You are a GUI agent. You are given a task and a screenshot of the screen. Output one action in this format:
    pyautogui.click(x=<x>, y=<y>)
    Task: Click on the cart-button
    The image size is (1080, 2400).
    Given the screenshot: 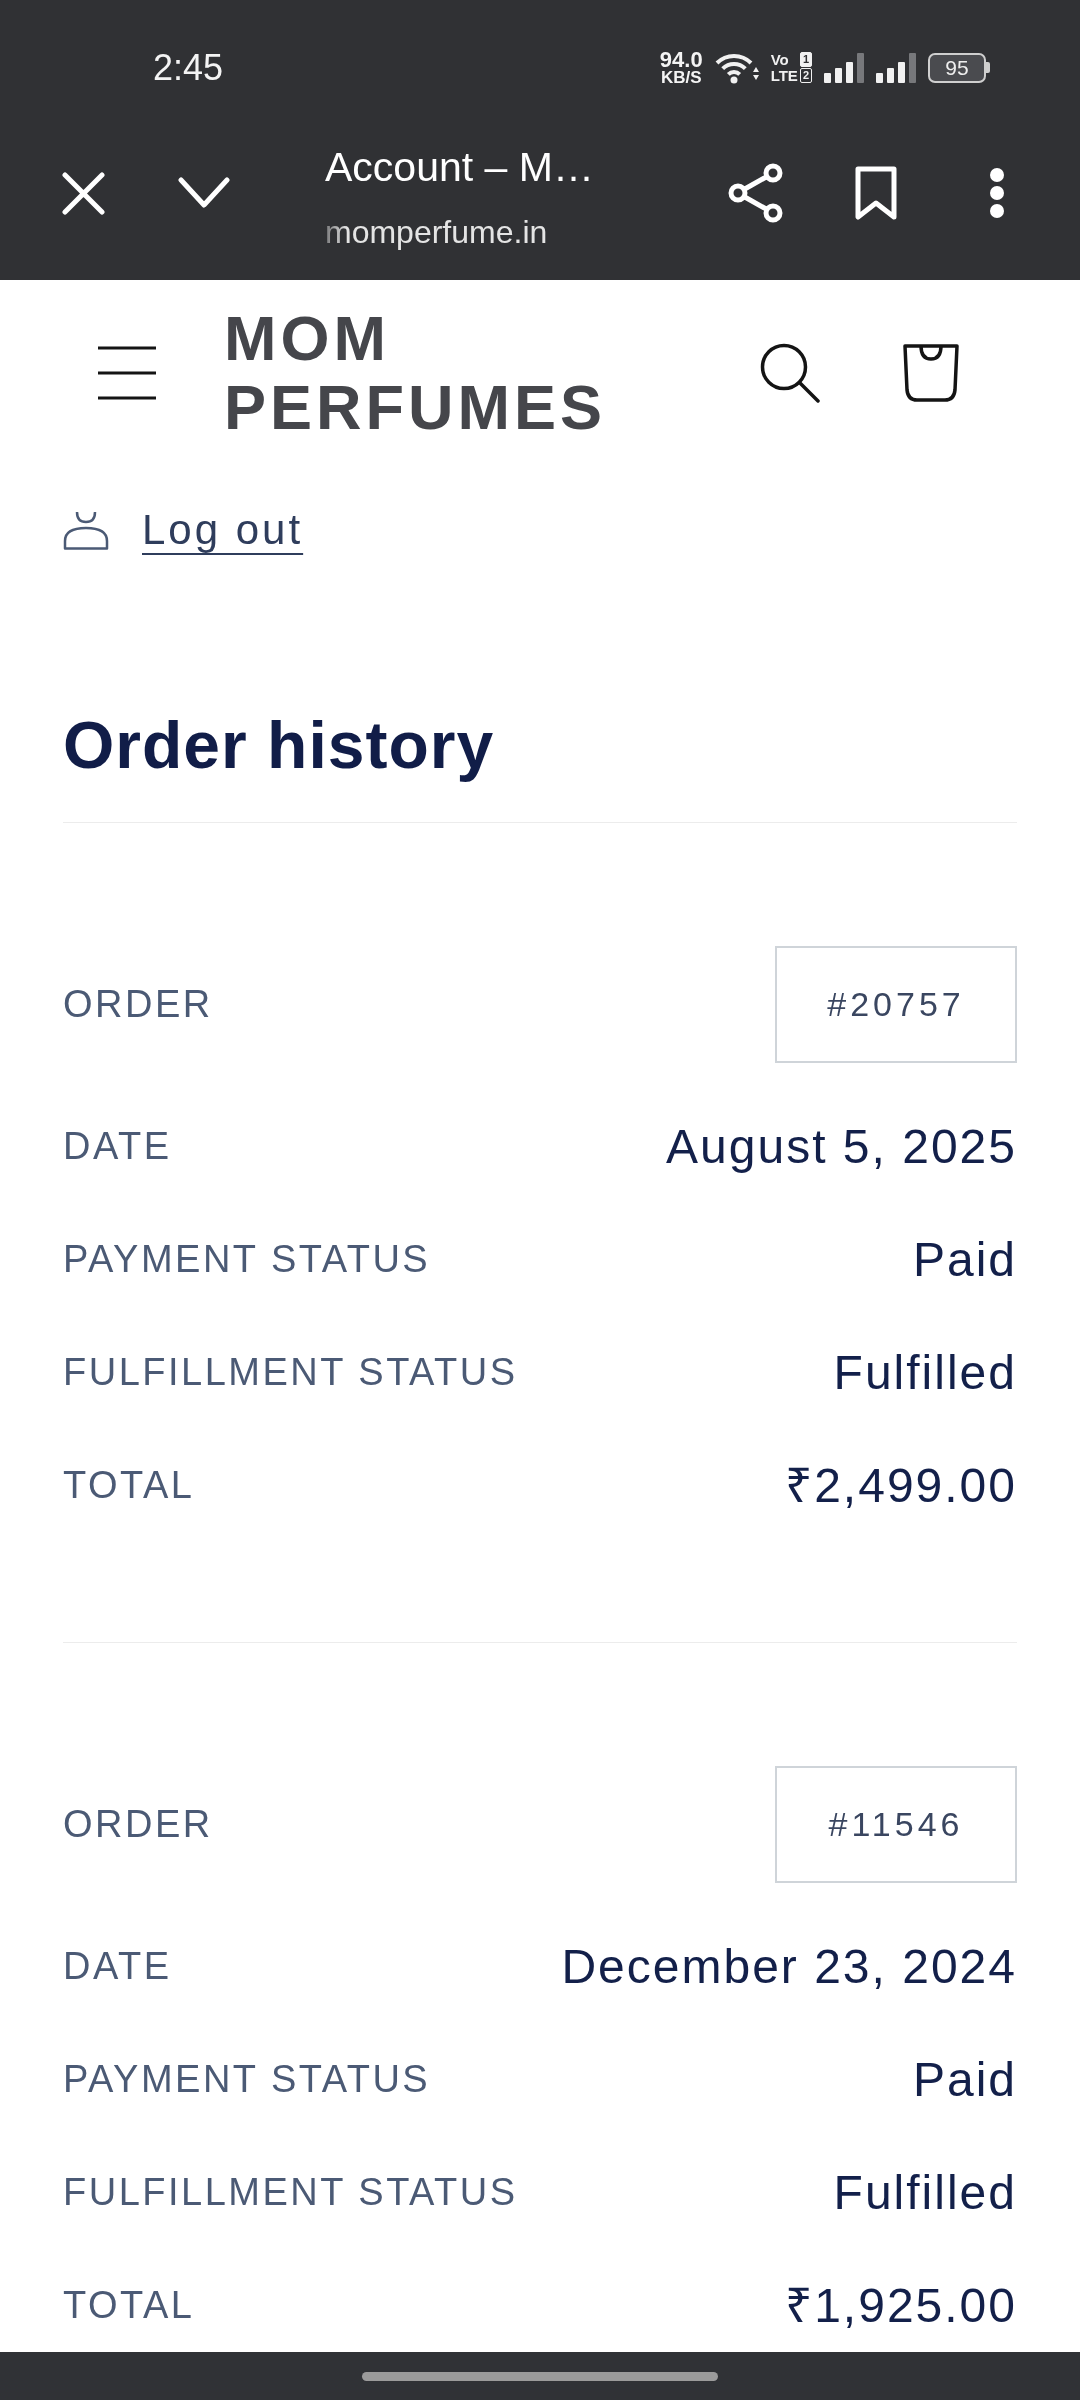 What is the action you would take?
    pyautogui.click(x=931, y=373)
    